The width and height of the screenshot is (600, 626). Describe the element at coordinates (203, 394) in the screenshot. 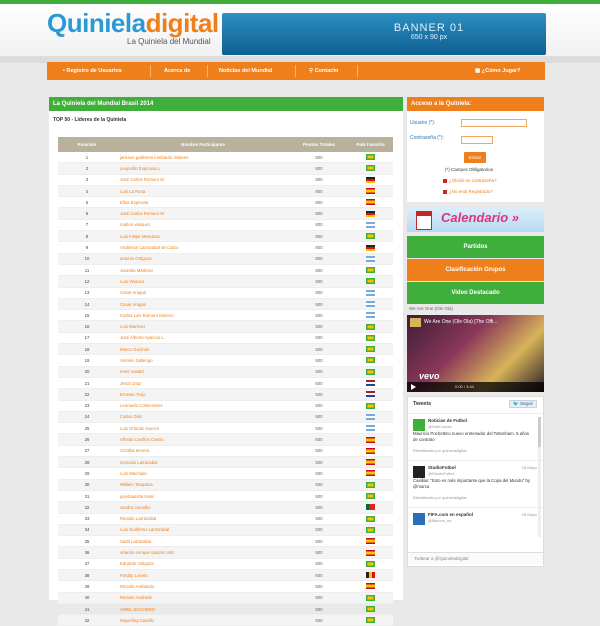

I see `participant-name: Ernesto Trejo` at that location.